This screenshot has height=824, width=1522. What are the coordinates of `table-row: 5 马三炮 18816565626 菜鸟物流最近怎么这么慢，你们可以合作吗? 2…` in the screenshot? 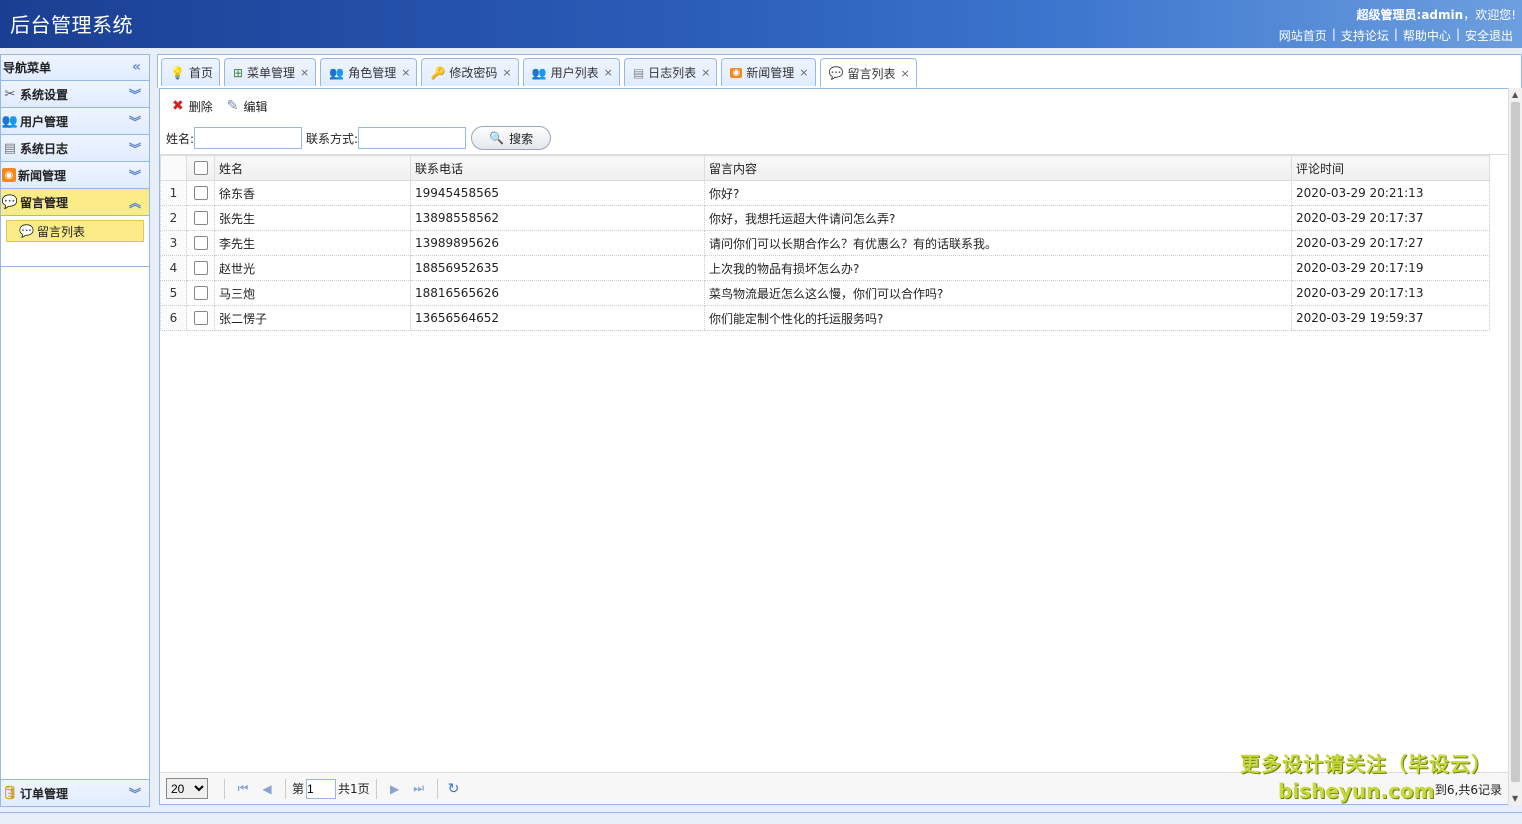 It's located at (825, 293).